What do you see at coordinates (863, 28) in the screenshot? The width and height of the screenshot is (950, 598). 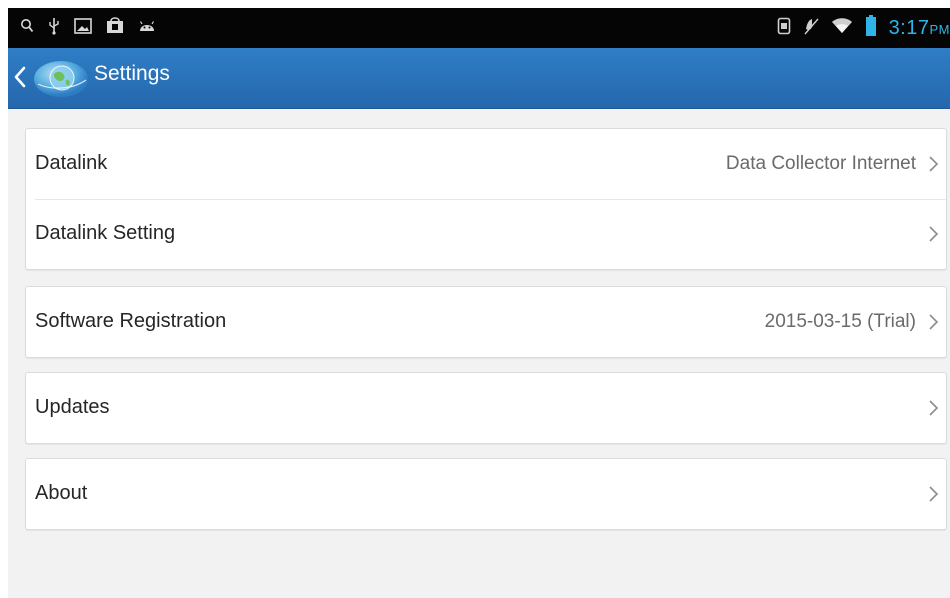 I see `status-bar-right: 3:17PM` at bounding box center [863, 28].